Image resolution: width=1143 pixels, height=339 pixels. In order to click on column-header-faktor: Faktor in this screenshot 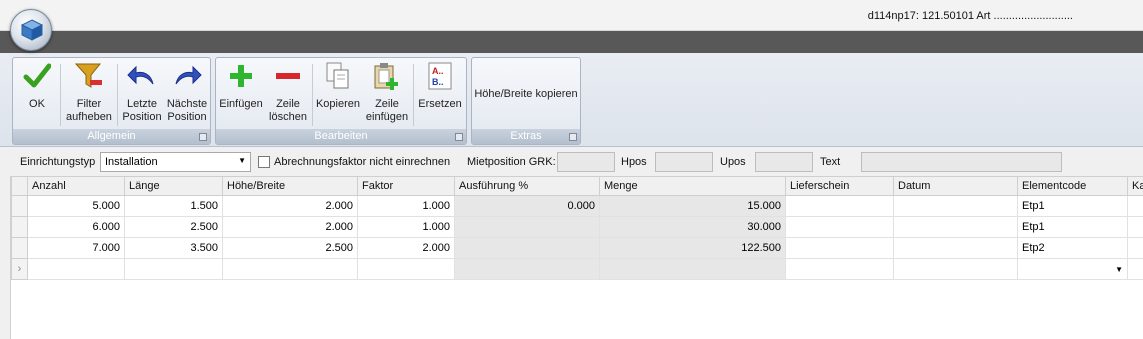, I will do `click(406, 186)`.